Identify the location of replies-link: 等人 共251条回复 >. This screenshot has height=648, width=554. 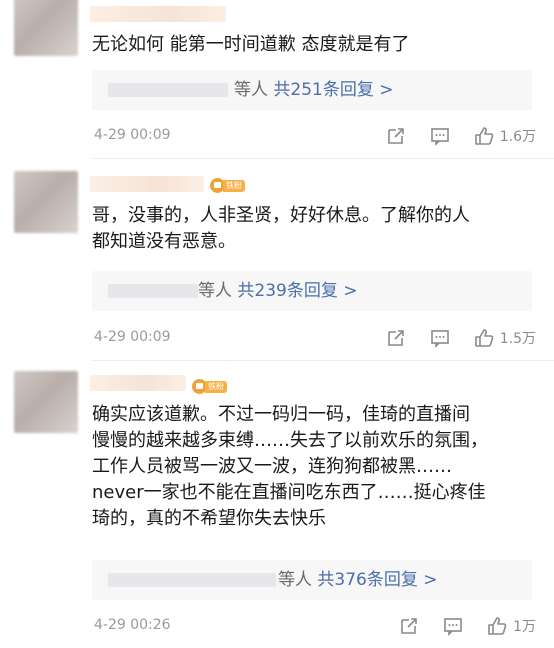
(312, 90).